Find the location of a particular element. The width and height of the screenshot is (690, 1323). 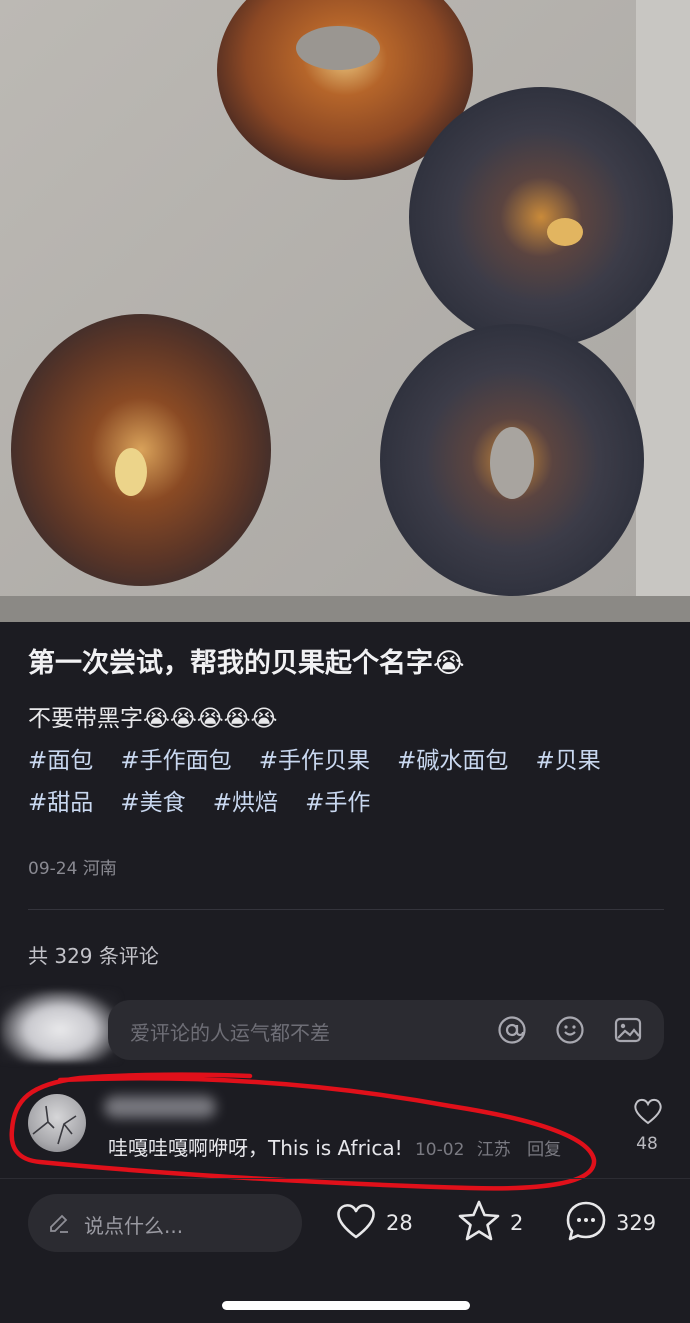

tag-link: #甜品 is located at coordinates (60, 803).